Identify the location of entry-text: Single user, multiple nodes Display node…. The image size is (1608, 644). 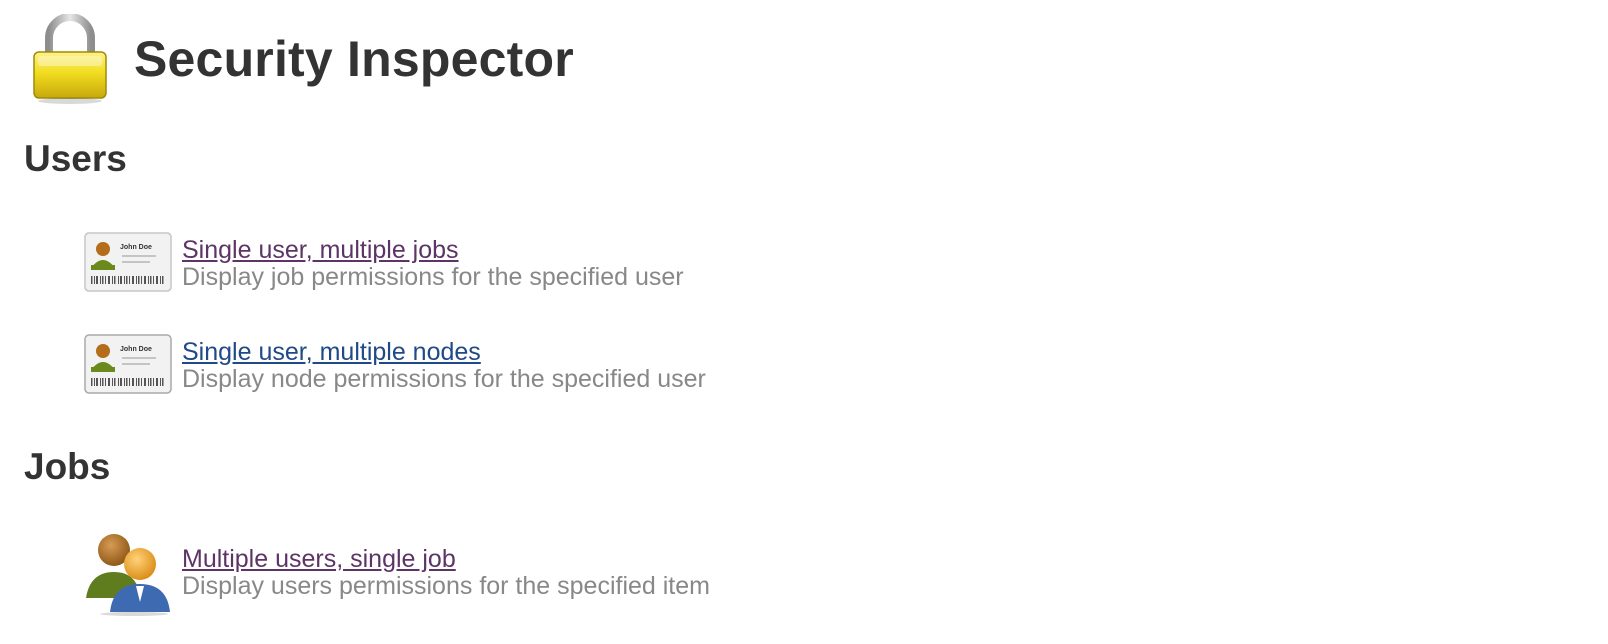
(444, 366).